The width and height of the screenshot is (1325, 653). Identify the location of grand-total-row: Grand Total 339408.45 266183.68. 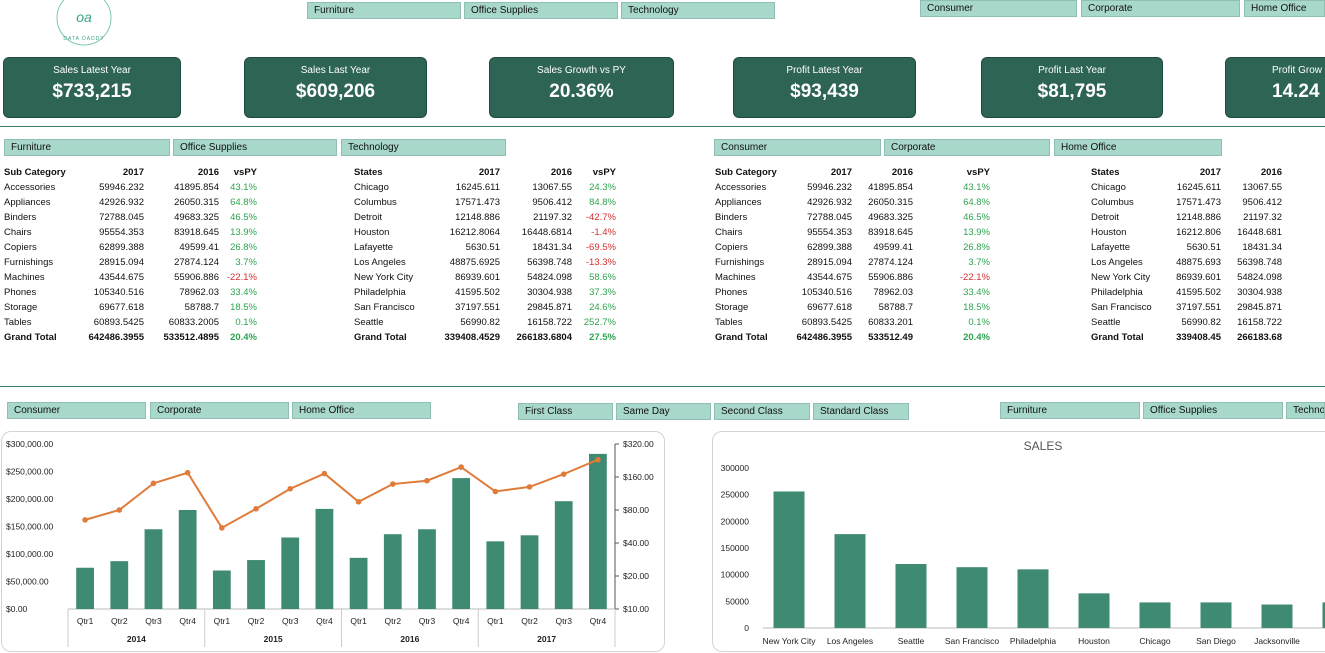
(1186, 337).